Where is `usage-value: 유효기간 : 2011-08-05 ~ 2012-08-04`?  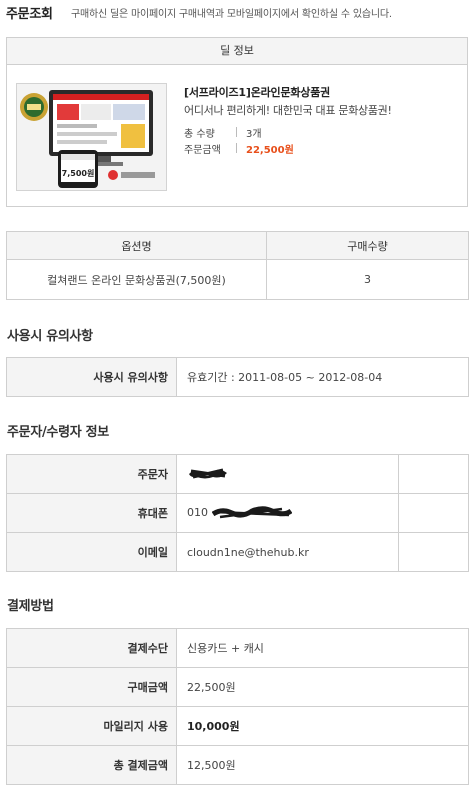 usage-value: 유효기간 : 2011-08-05 ~ 2012-08-04 is located at coordinates (322, 377).